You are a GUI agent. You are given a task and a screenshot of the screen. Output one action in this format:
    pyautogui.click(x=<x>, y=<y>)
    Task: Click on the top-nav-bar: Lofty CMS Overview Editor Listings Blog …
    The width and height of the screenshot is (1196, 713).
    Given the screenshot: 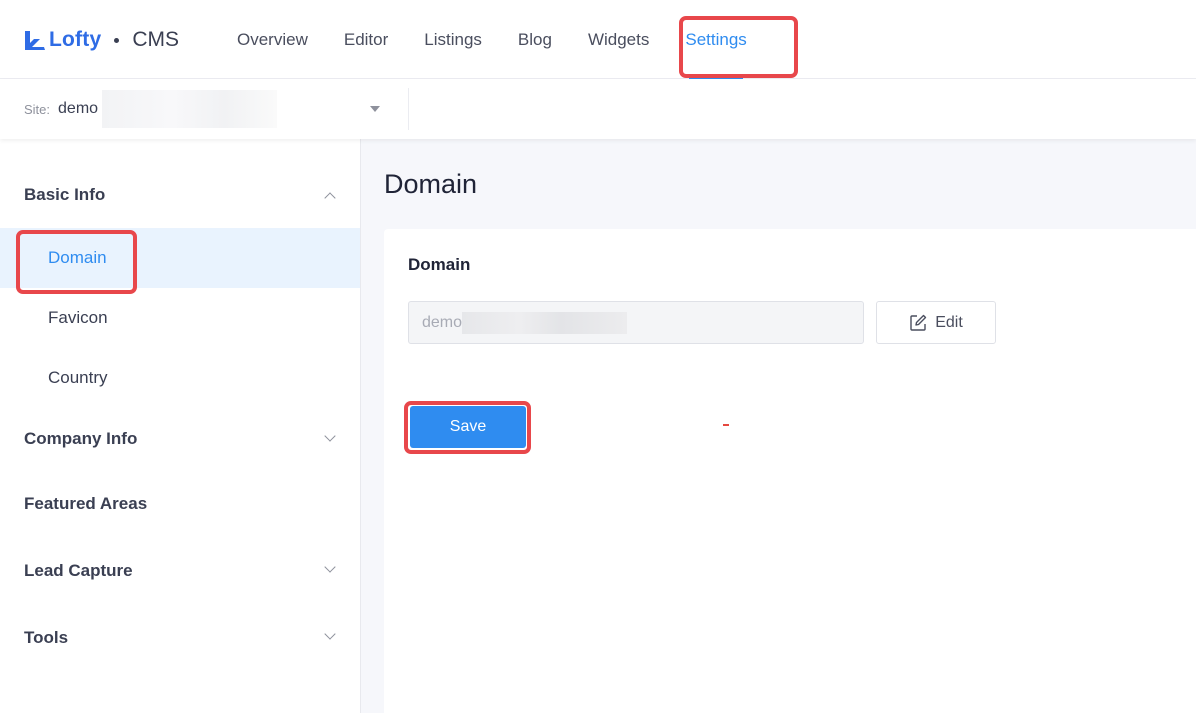 What is the action you would take?
    pyautogui.click(x=598, y=39)
    